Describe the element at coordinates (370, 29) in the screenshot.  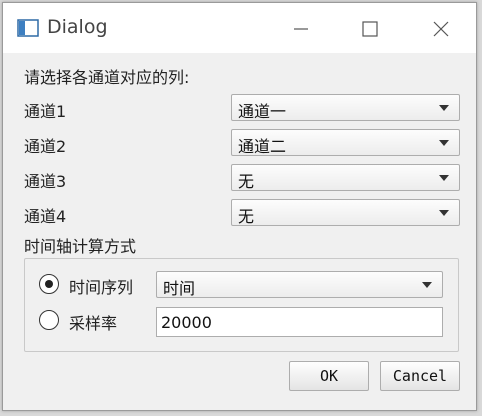
I see `maximize-icon` at that location.